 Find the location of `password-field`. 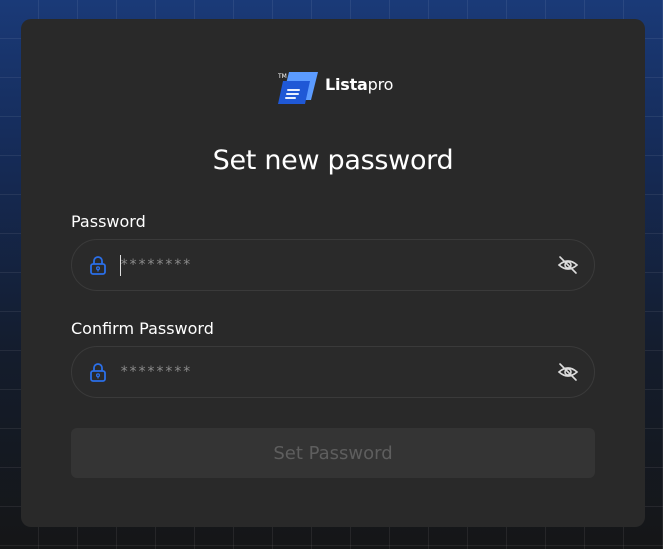

password-field is located at coordinates (333, 265).